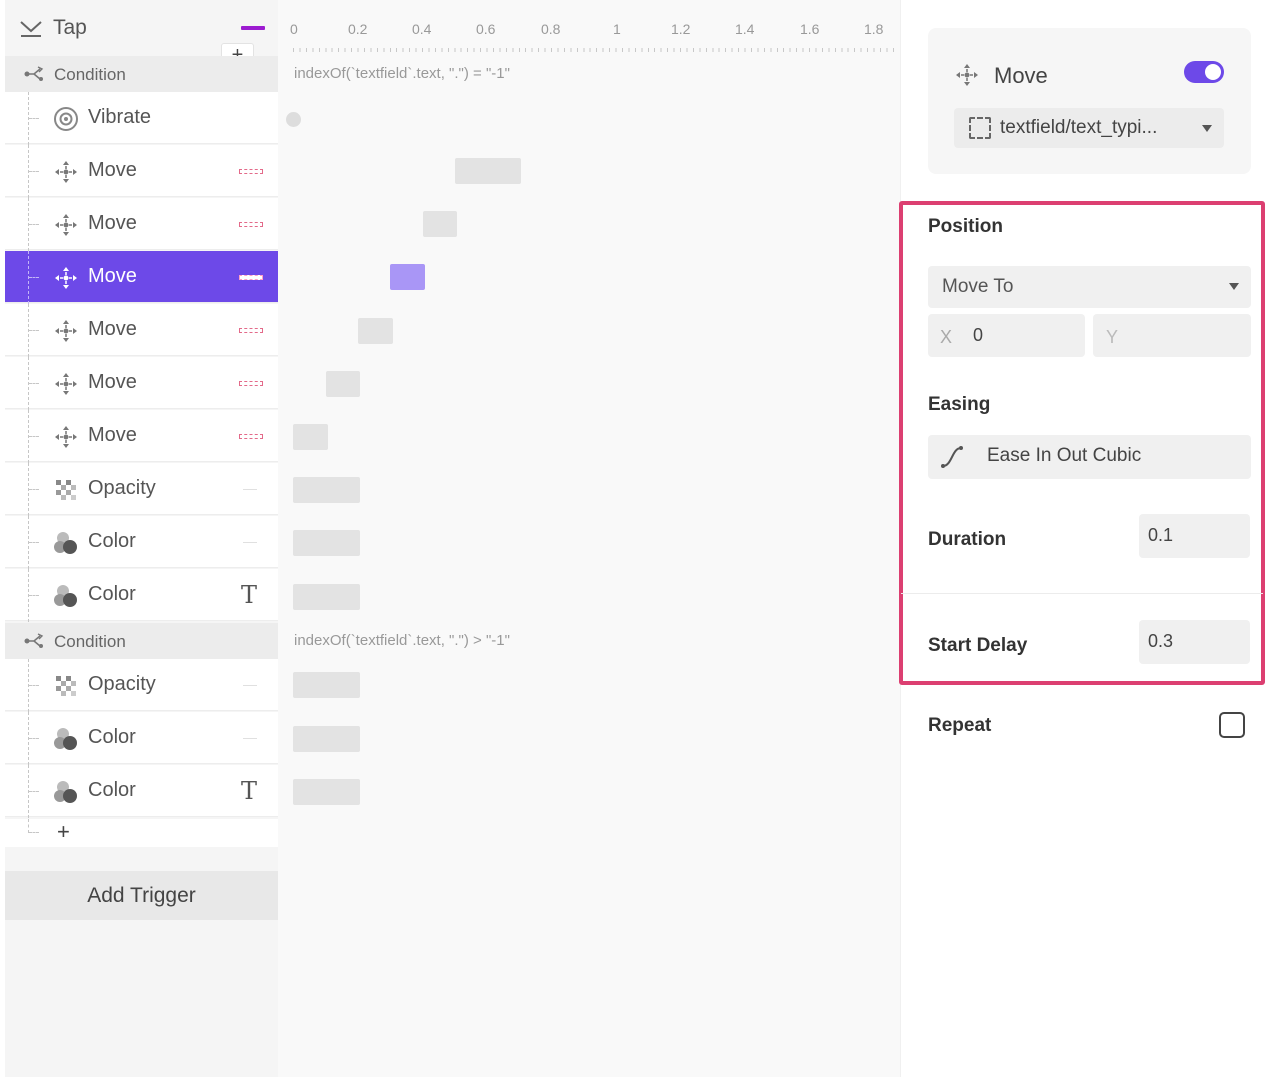 Image resolution: width=1280 pixels, height=1077 pixels. What do you see at coordinates (141, 34) in the screenshot?
I see `trigger-tap: Tap +` at bounding box center [141, 34].